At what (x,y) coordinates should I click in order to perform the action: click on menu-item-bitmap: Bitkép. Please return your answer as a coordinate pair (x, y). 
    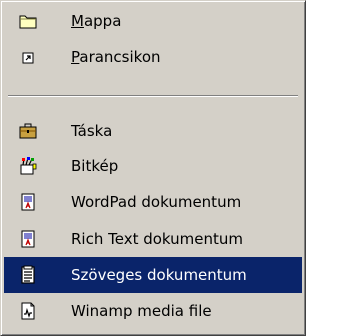
    Looking at the image, I should click on (153, 166).